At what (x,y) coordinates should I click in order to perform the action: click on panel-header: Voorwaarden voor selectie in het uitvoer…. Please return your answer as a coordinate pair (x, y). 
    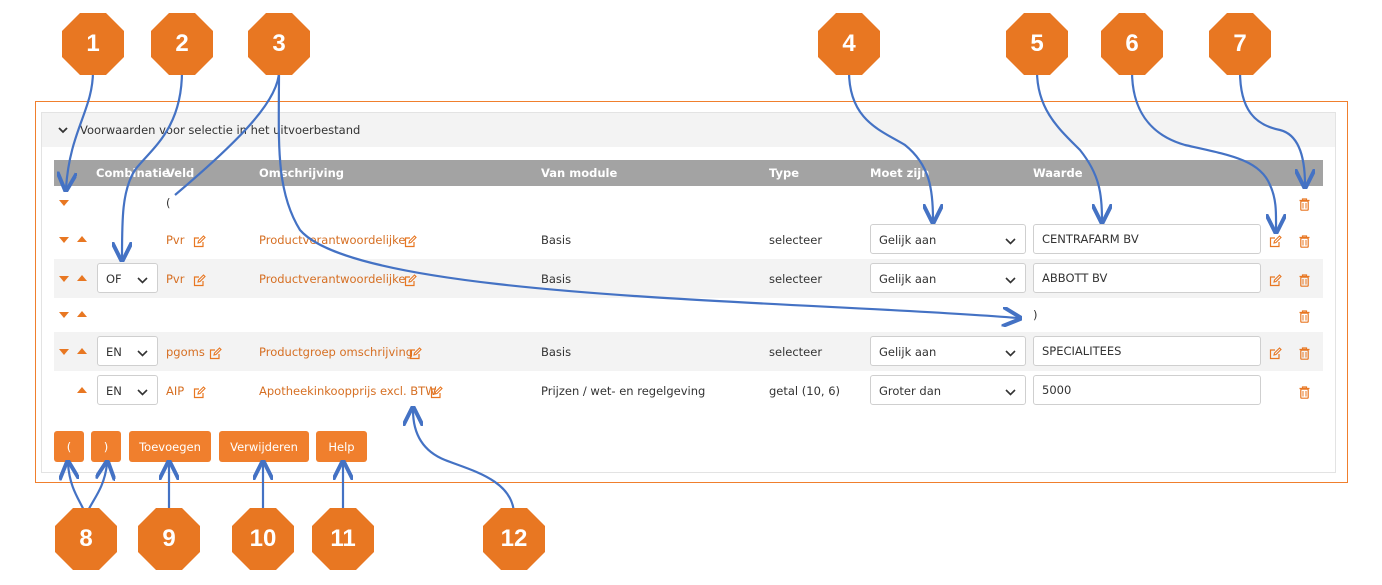
    Looking at the image, I should click on (688, 130).